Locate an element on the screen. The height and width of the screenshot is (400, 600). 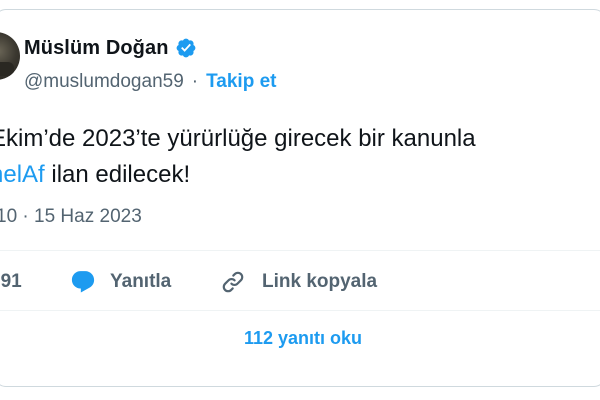
author-name-row: Müslüm Doğan is located at coordinates (110, 48).